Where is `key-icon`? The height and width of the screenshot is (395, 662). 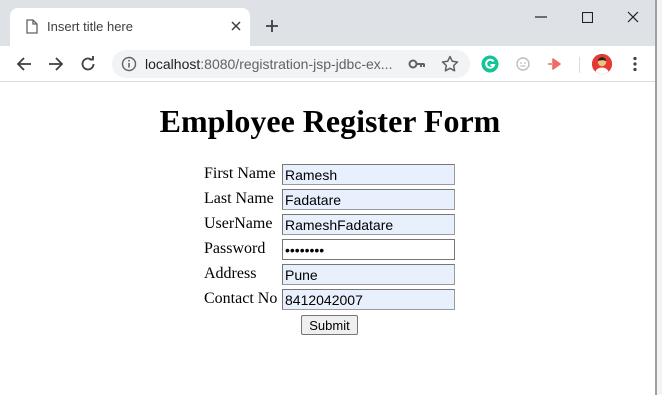 key-icon is located at coordinates (417, 64).